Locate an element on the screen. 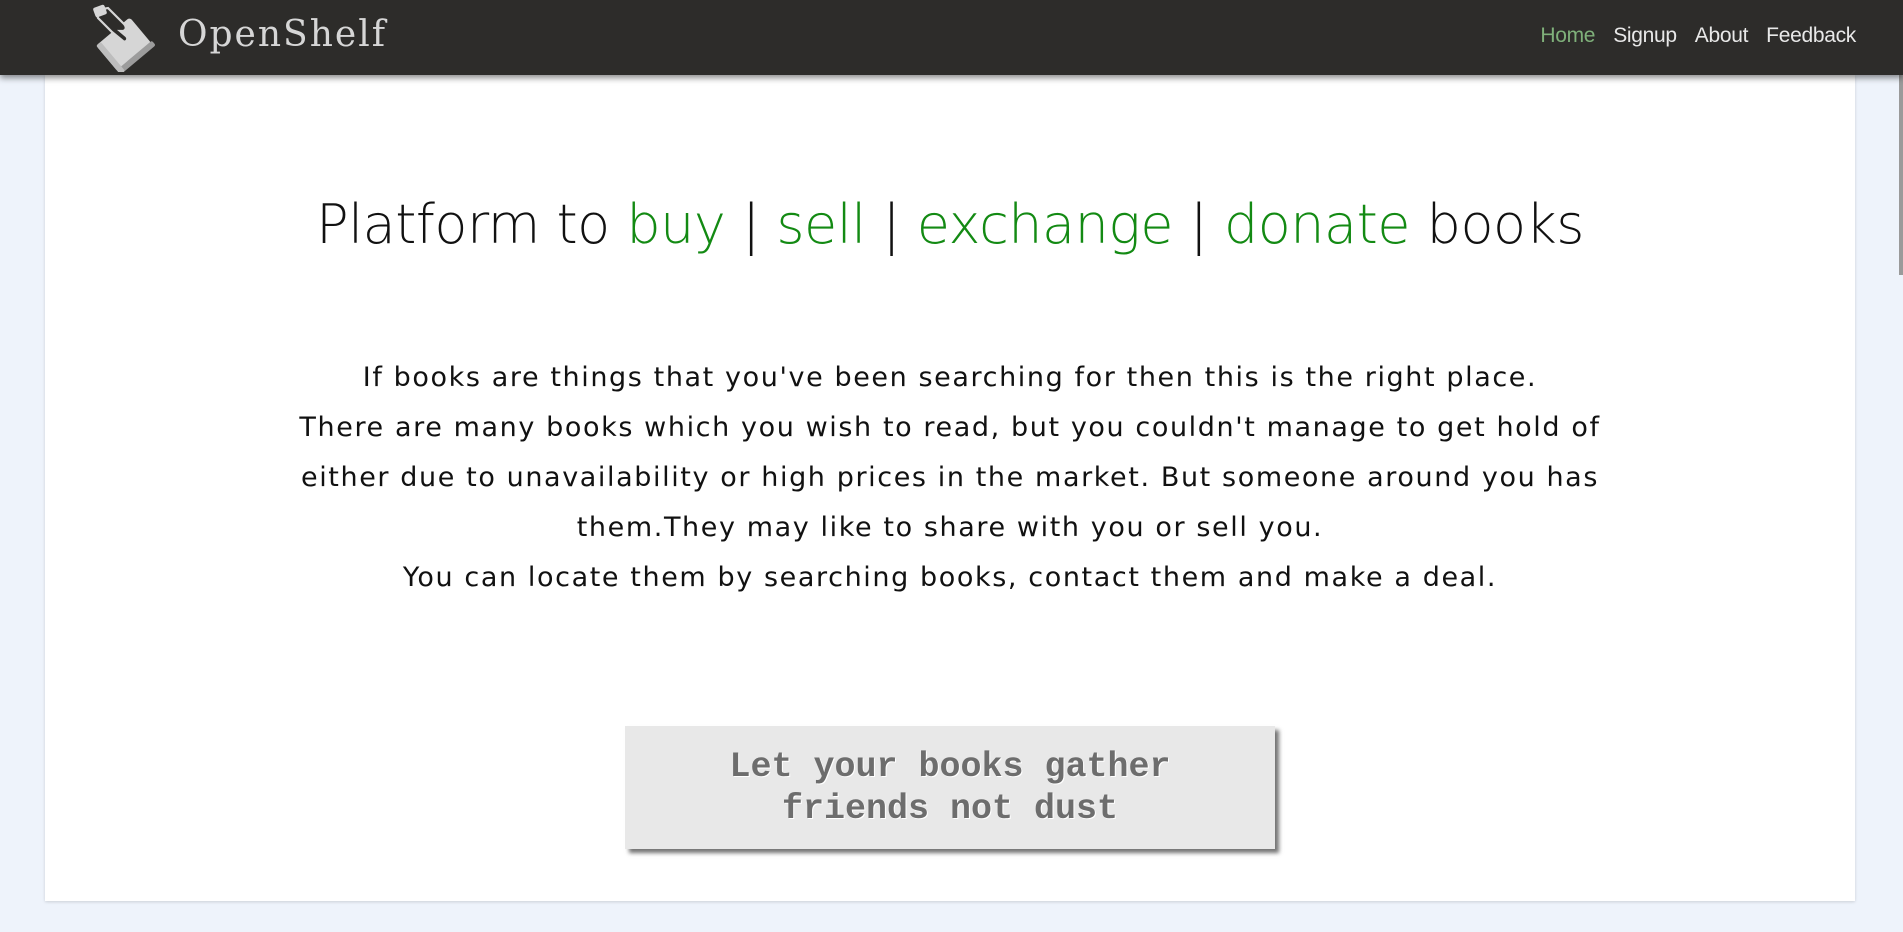  tagline-line-1: Let your books gather is located at coordinates (950, 766).